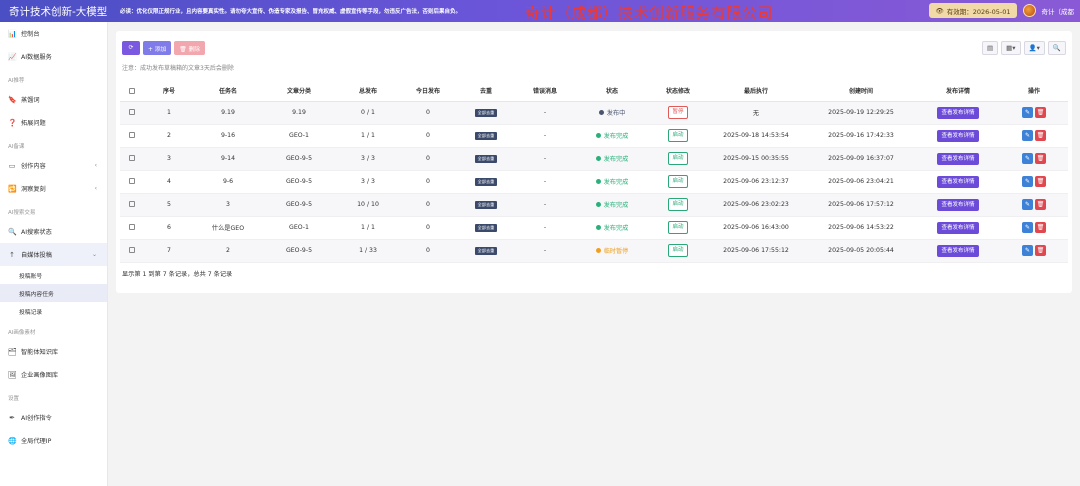  Describe the element at coordinates (53, 231) in the screenshot. I see `sidebar-item: 🔍 AI搜索状态` at that location.